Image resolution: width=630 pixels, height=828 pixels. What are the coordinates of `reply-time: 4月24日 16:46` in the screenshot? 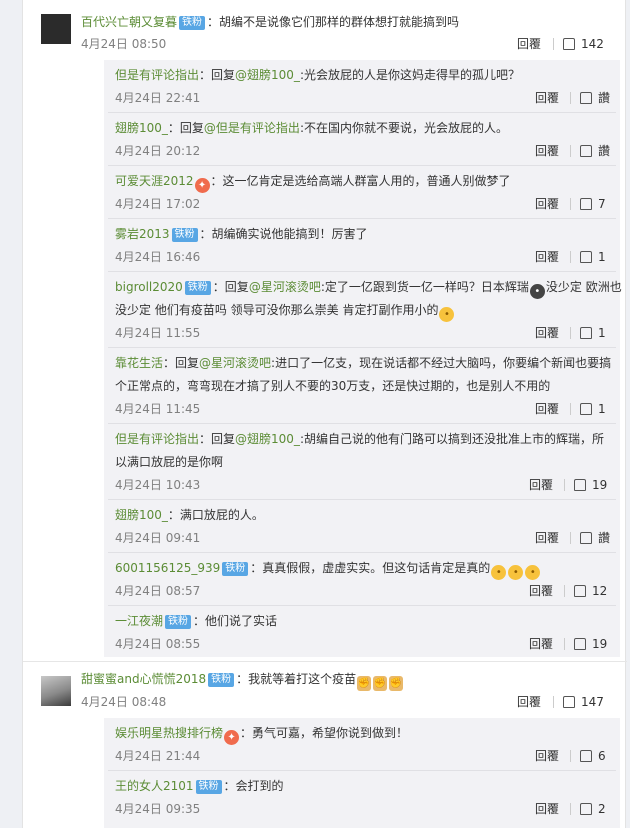 It's located at (158, 257).